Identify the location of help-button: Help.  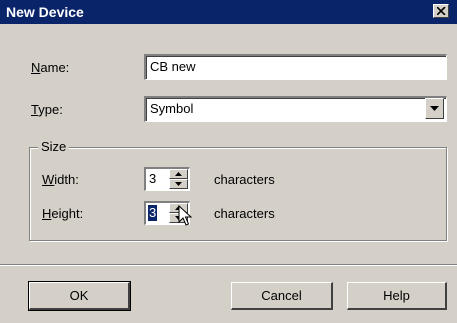
(397, 296).